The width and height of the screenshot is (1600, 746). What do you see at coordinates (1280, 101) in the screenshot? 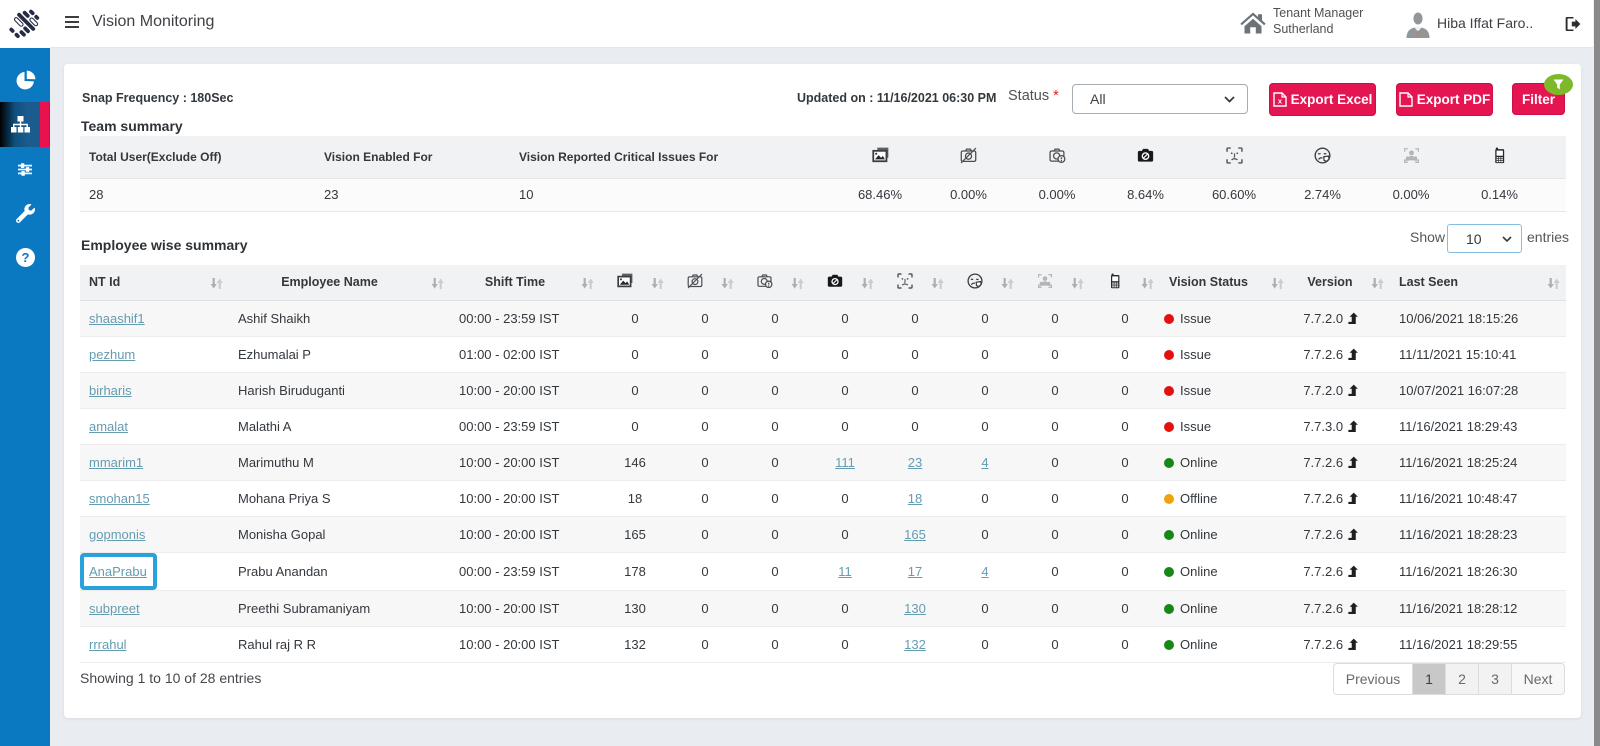
I see `svg-text: x` at bounding box center [1280, 101].